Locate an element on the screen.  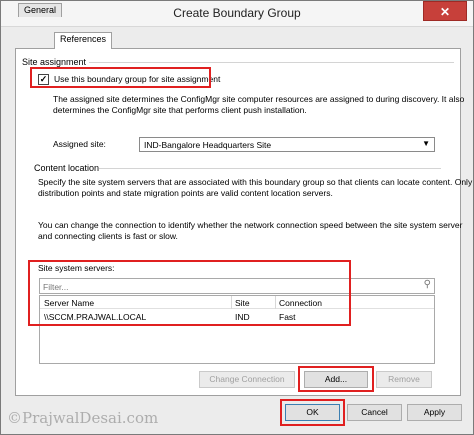
column-connection: Connection is located at coordinates (300, 303).